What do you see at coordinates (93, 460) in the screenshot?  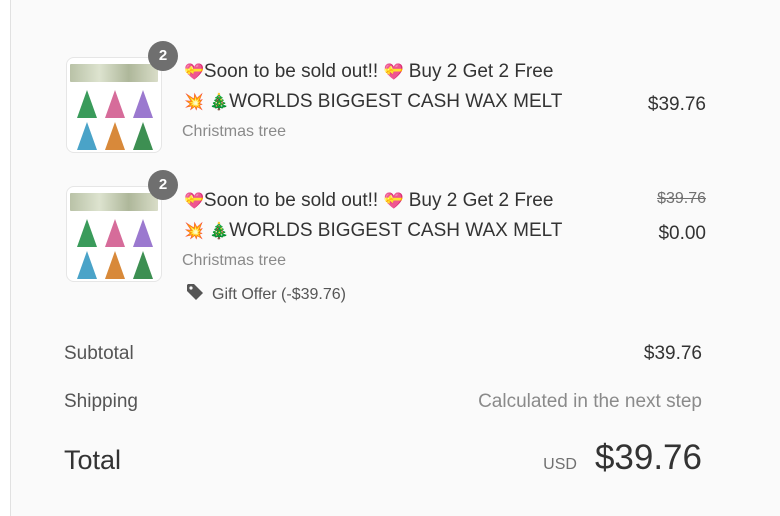 I see `total-label: Total` at bounding box center [93, 460].